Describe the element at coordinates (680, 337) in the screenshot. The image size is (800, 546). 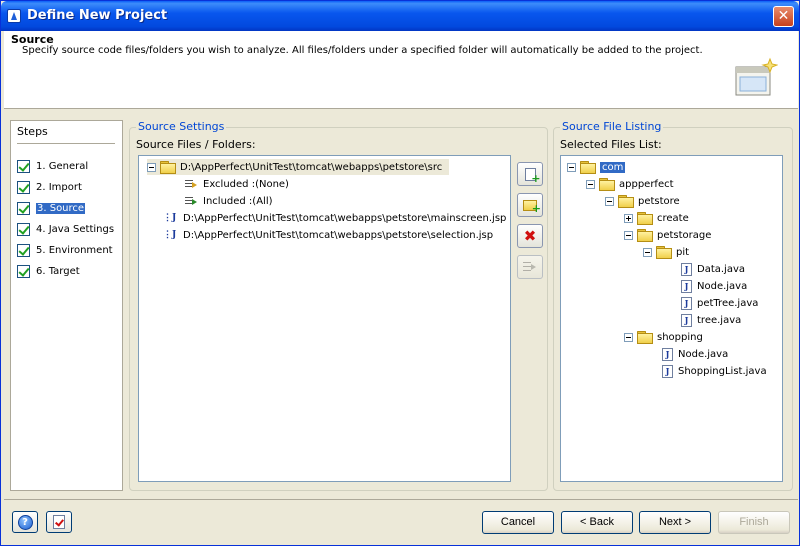
I see `node-label: shopping` at that location.